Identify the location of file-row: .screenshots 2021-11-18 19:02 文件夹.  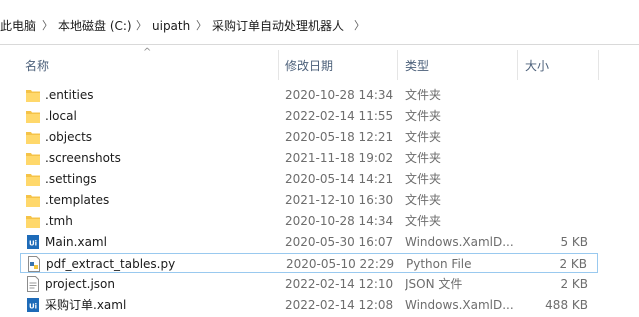
(309, 158).